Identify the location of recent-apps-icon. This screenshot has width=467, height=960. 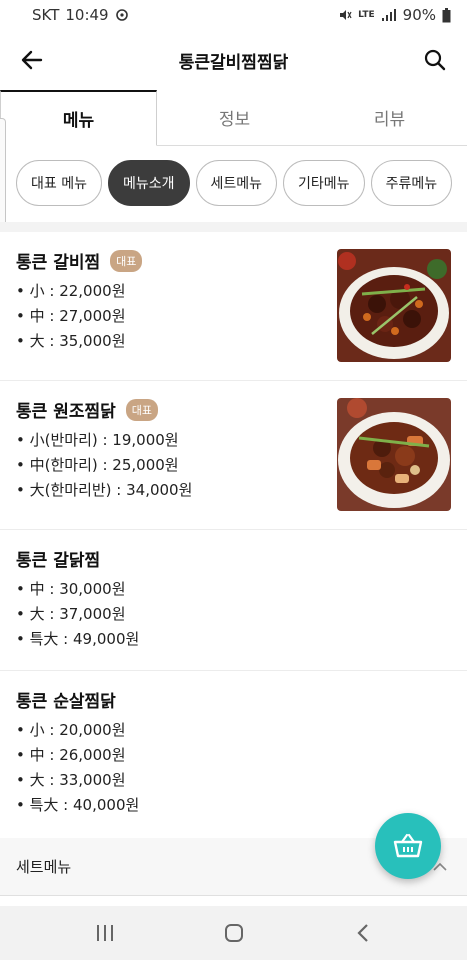
(104, 933).